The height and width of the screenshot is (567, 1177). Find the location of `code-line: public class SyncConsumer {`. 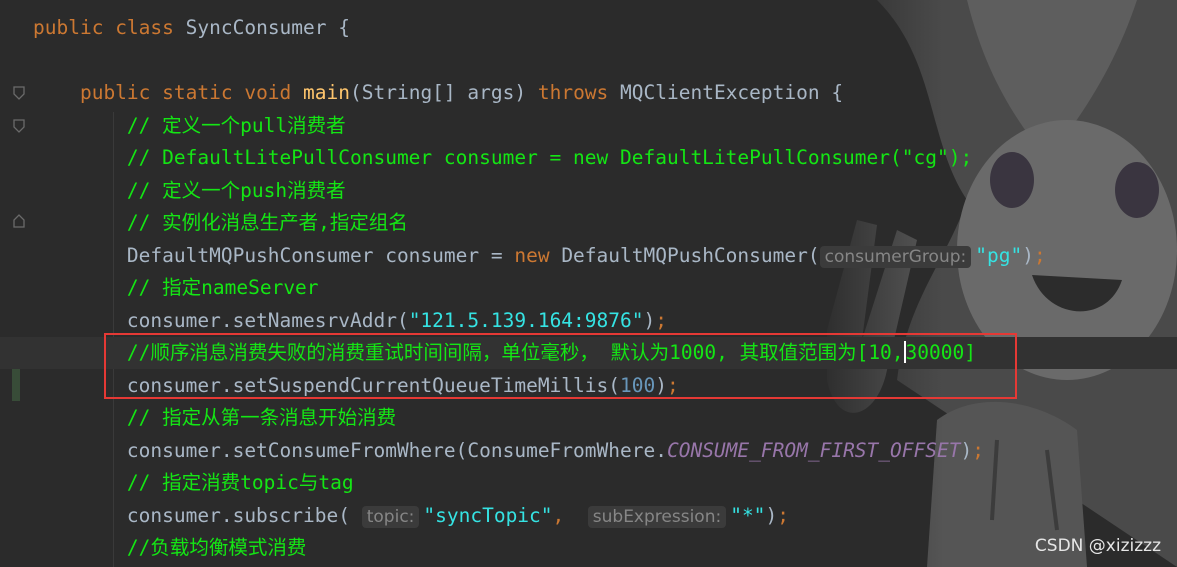

code-line: public class SyncConsumer { is located at coordinates (175, 28).